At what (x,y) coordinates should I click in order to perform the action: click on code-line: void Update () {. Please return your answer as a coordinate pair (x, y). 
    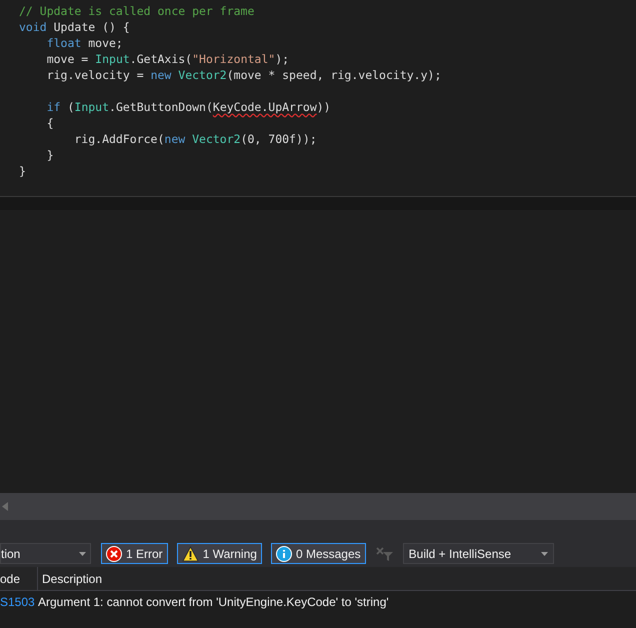
    Looking at the image, I should click on (74, 27).